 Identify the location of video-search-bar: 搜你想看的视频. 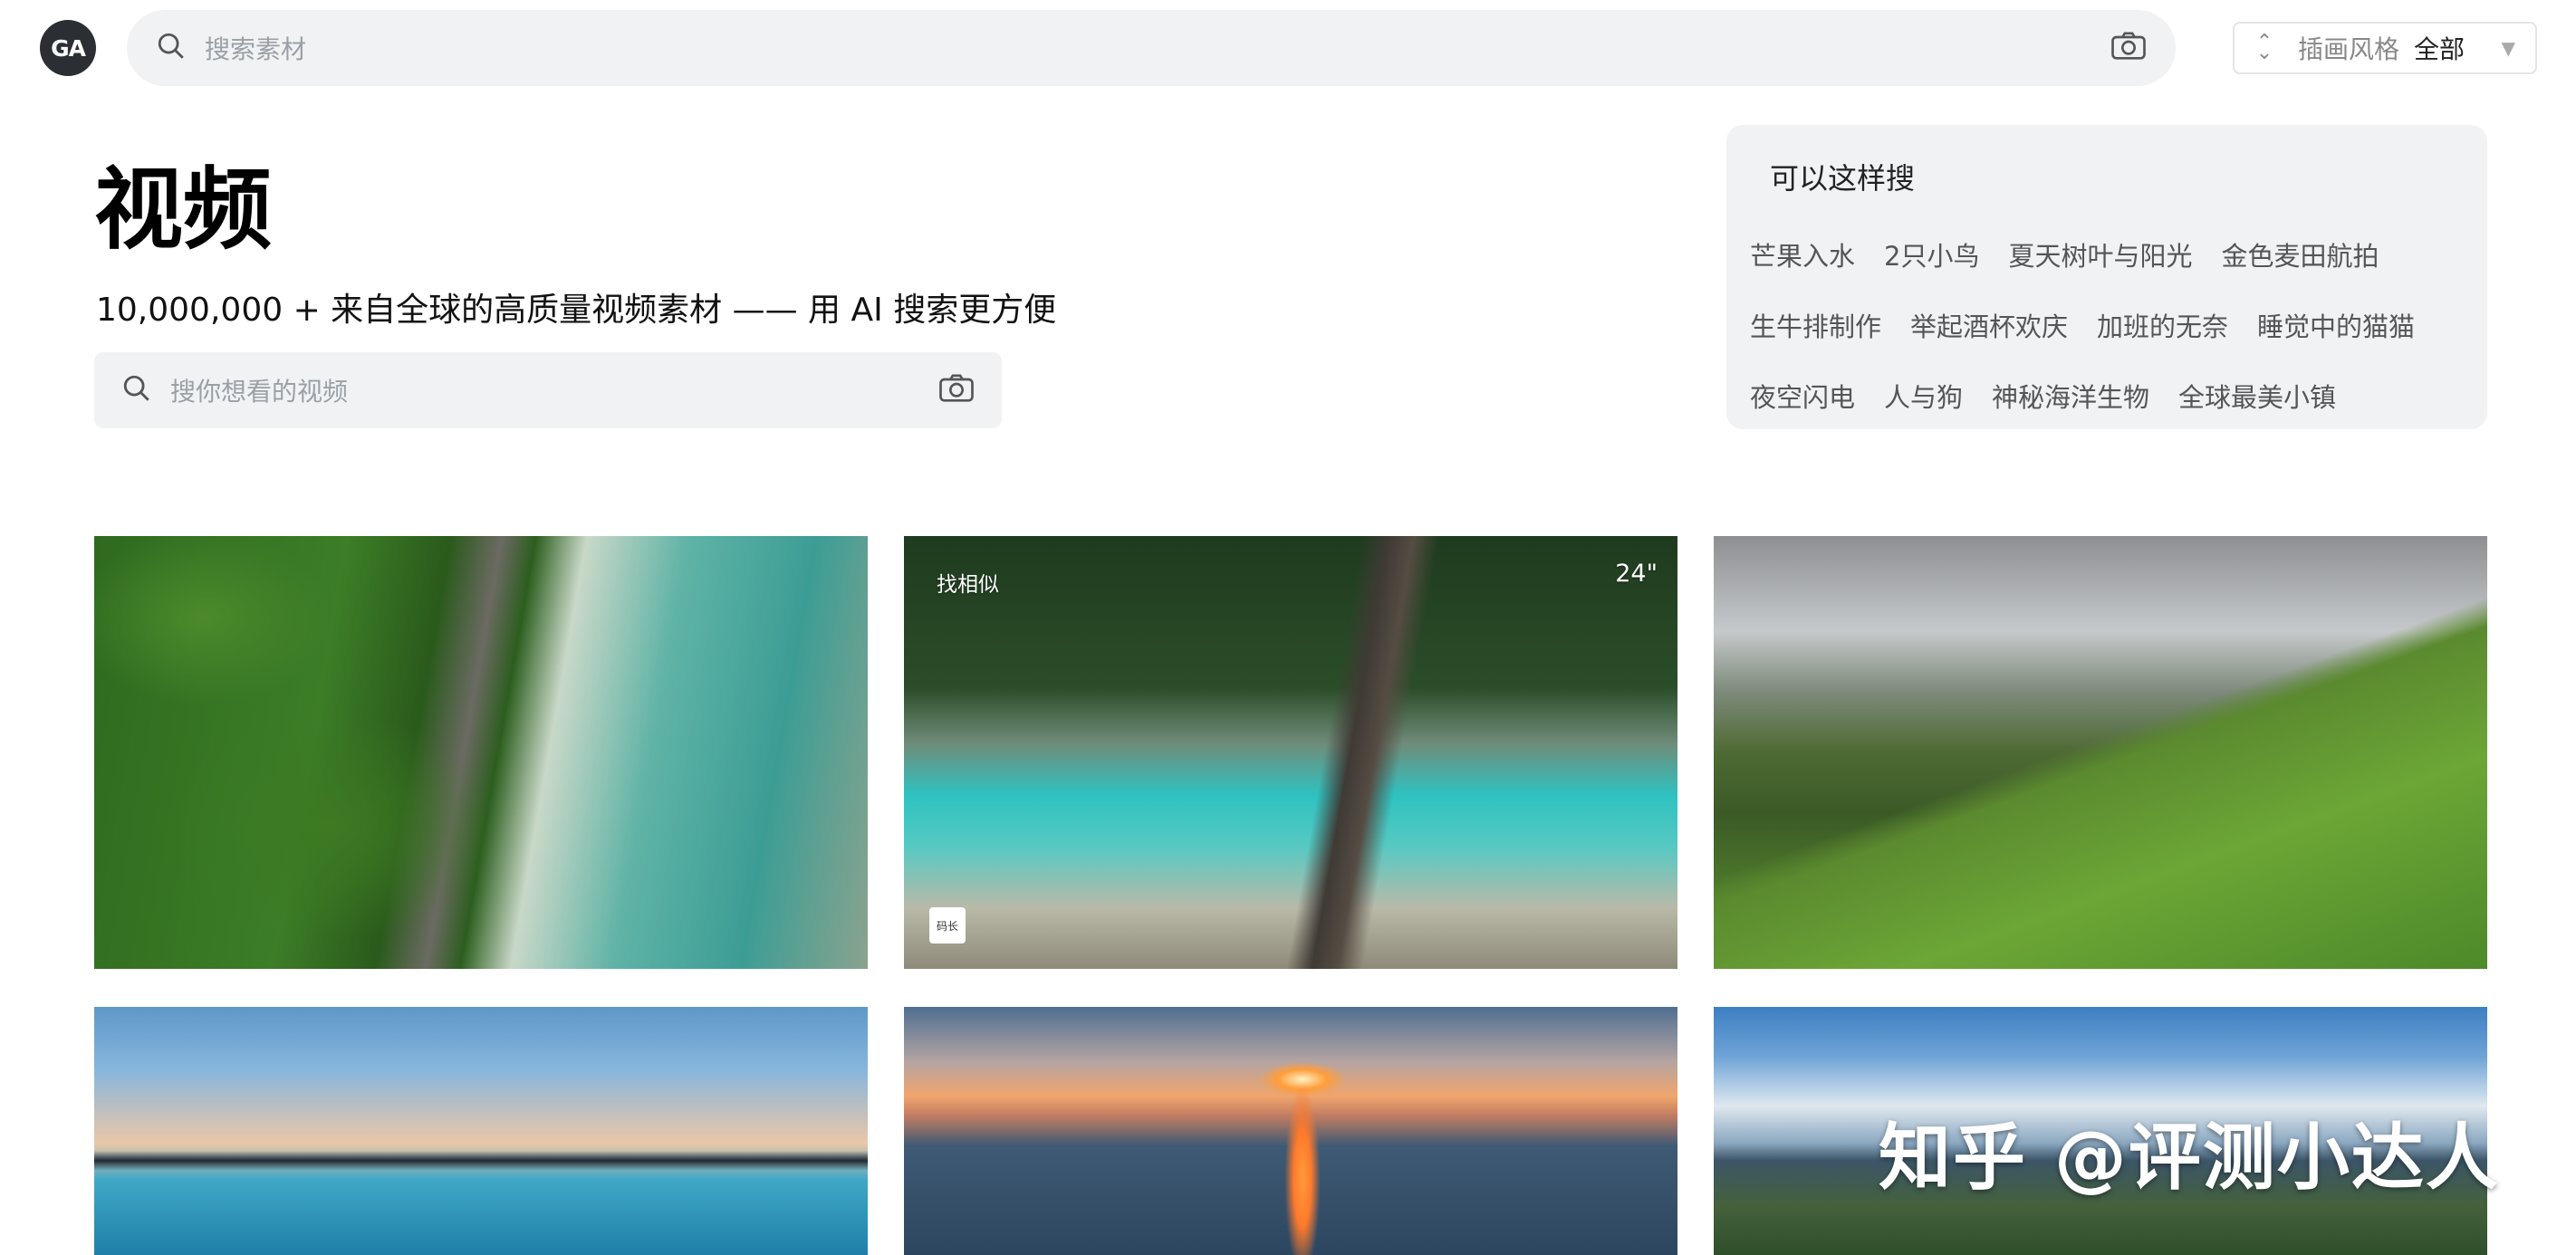
(548, 390).